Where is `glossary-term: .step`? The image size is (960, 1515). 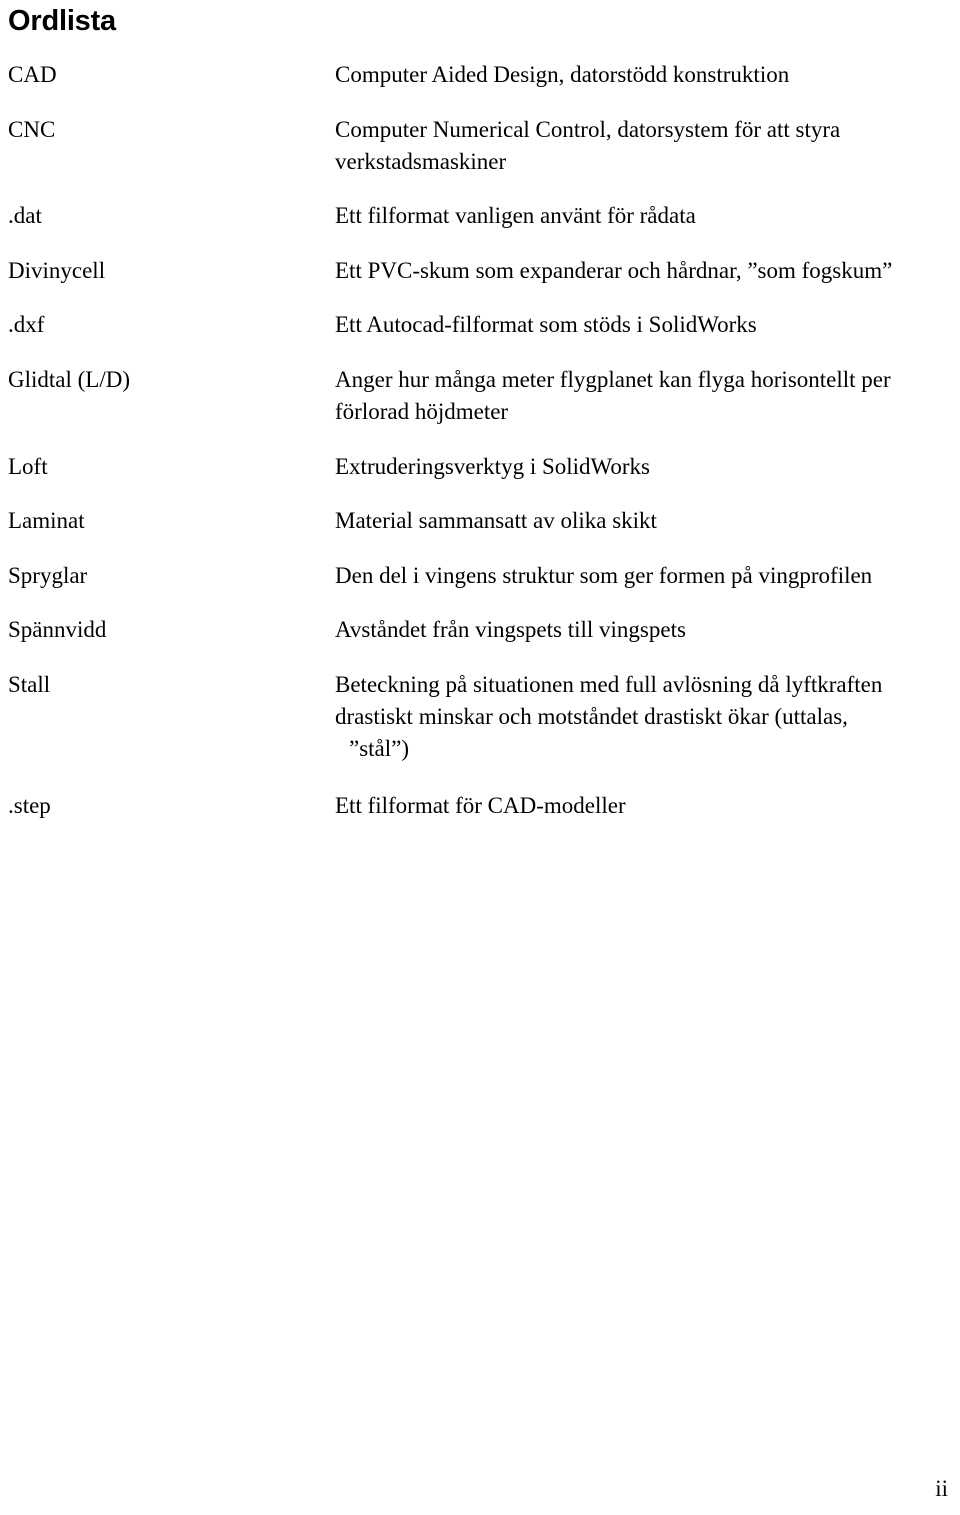 glossary-term: .step is located at coordinates (29, 805).